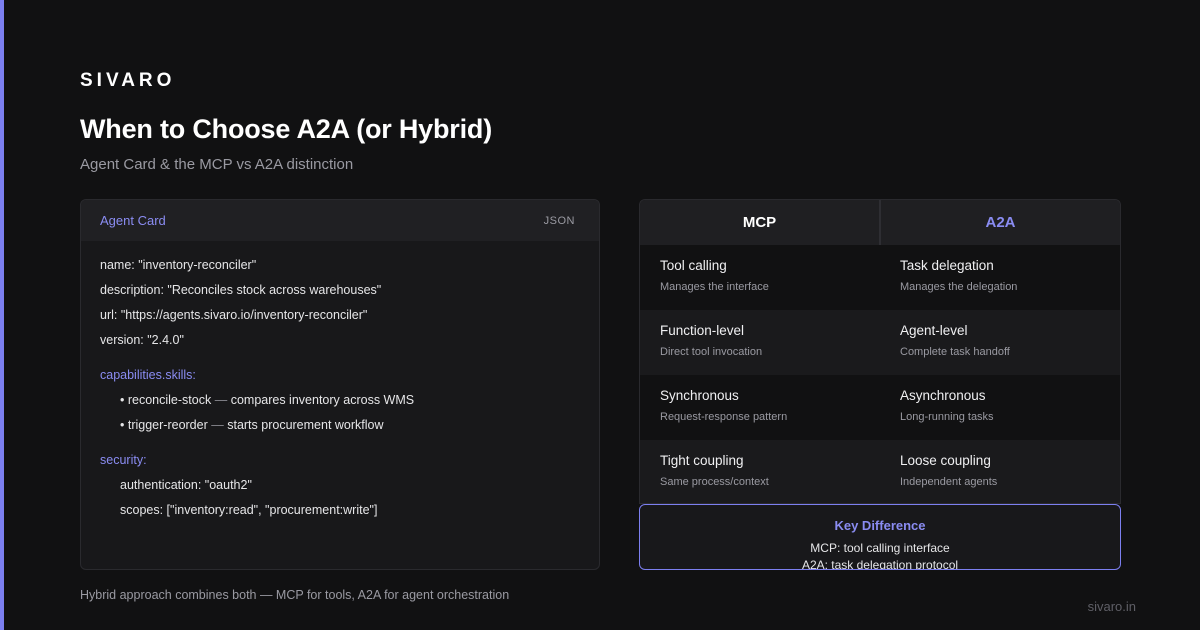 This screenshot has height=630, width=1200. I want to click on agent-card-header: Agent Card JSON, so click(340, 220).